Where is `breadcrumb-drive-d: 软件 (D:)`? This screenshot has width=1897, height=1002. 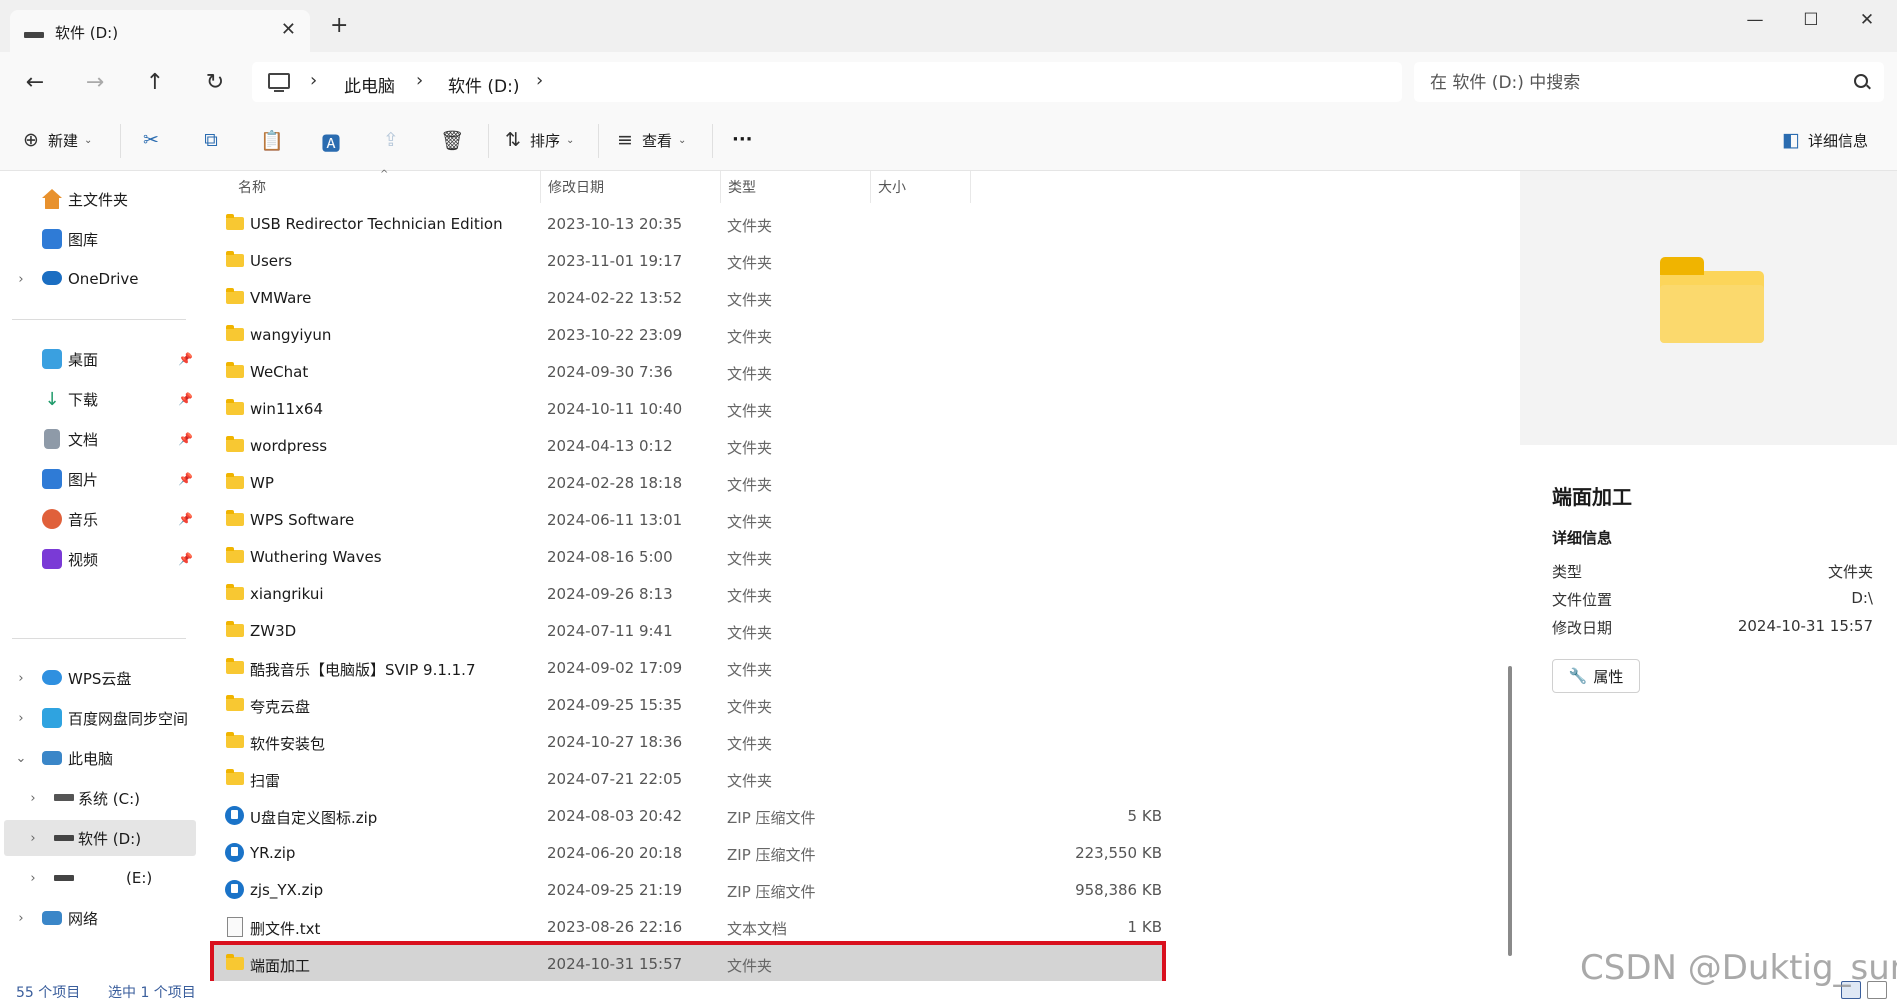
breadcrumb-drive-d: 软件 (D:) is located at coordinates (484, 84).